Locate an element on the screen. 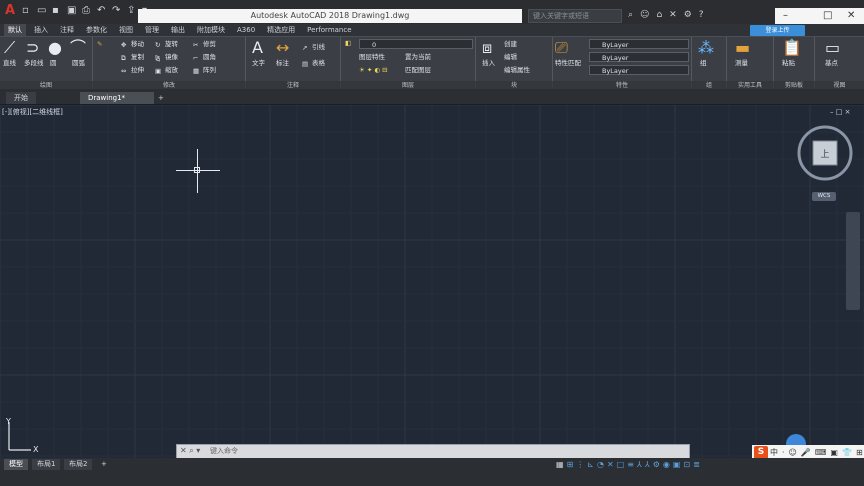  draw-circle-label: 圆 is located at coordinates (53, 63).